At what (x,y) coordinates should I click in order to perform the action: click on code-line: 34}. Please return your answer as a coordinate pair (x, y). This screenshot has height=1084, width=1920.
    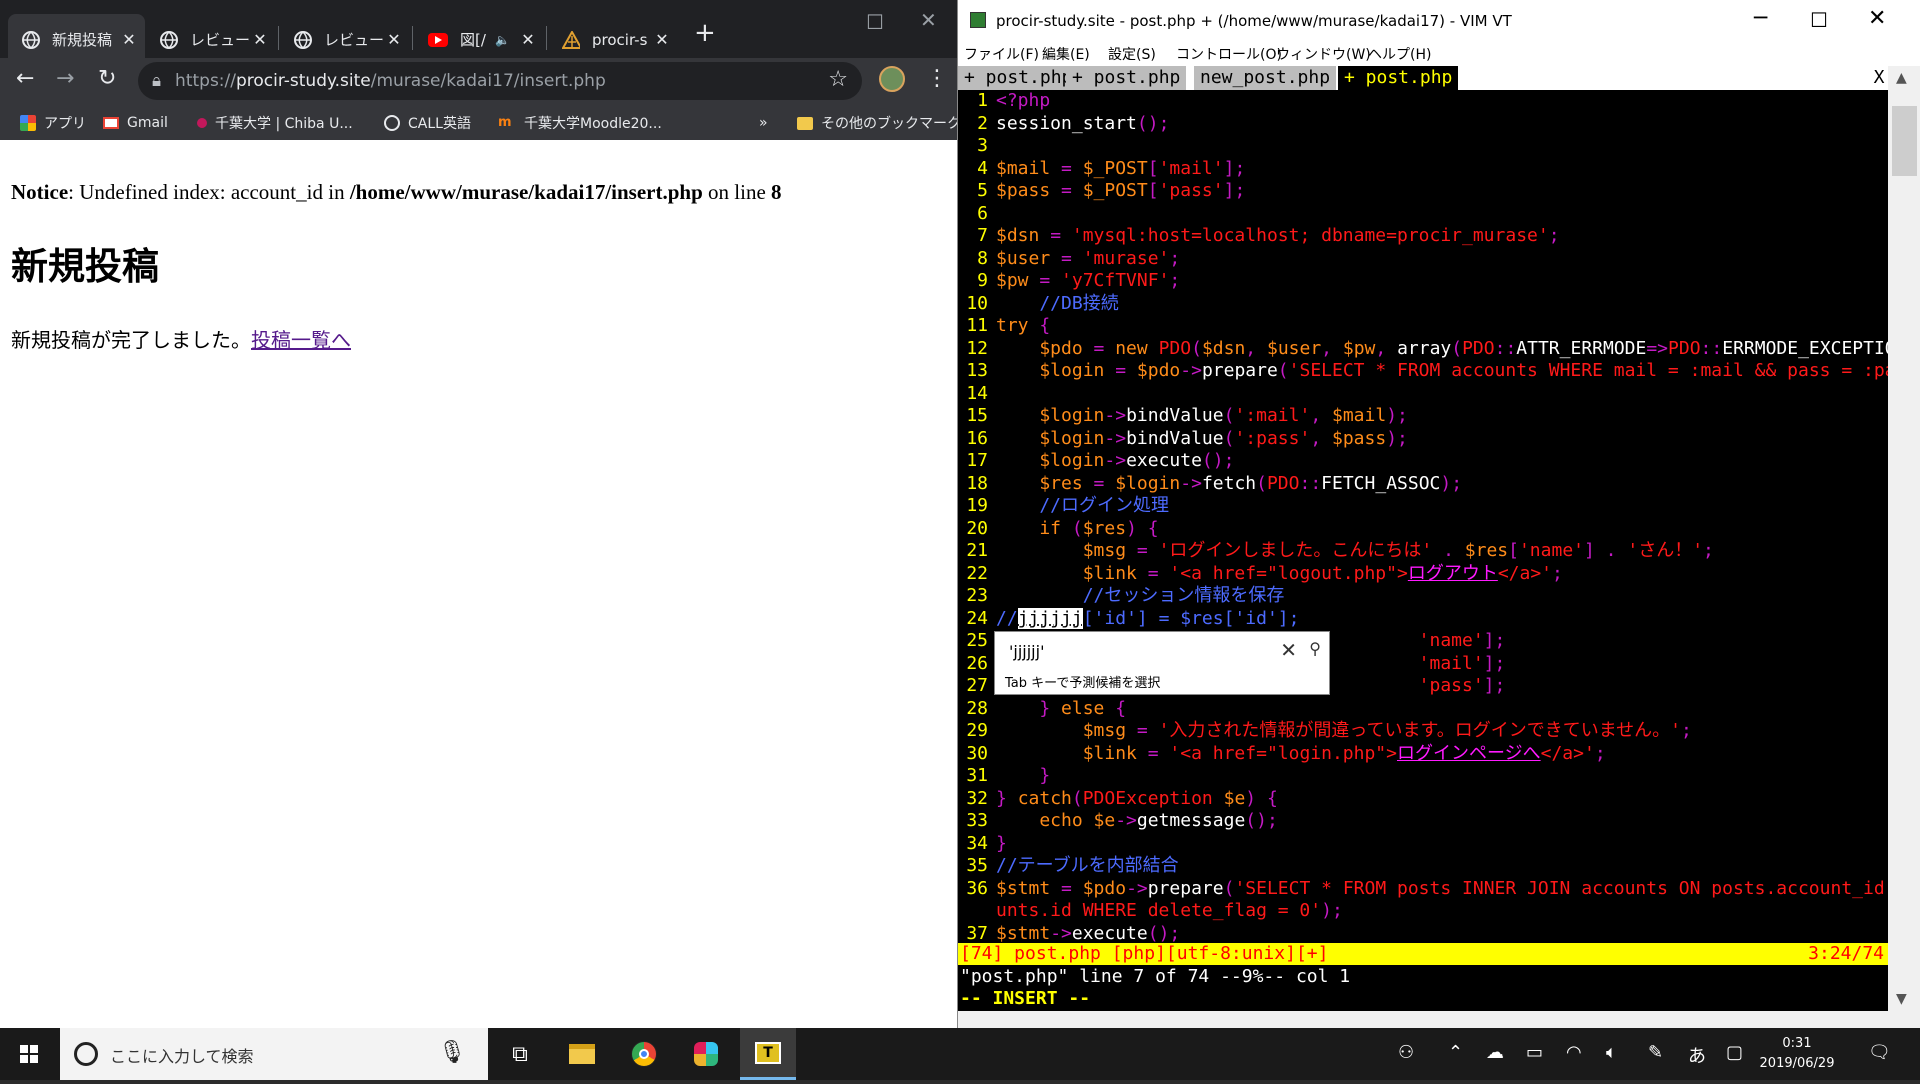
    Looking at the image, I should click on (982, 844).